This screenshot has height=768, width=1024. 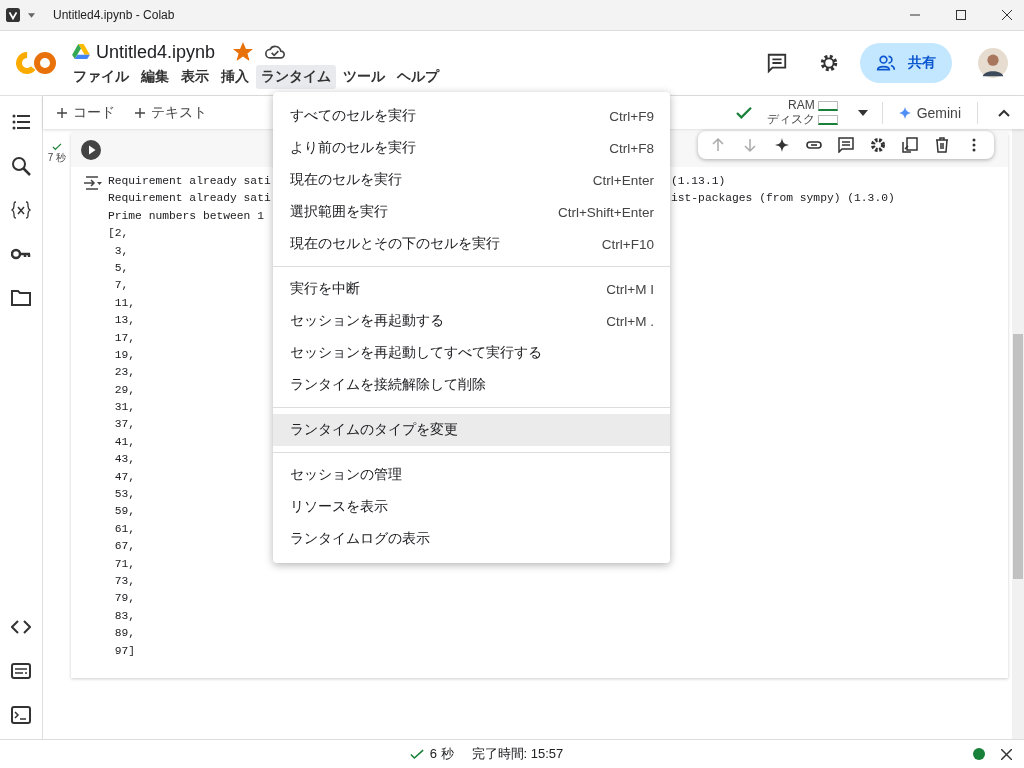 What do you see at coordinates (21, 166) in the screenshot?
I see `search-icon` at bounding box center [21, 166].